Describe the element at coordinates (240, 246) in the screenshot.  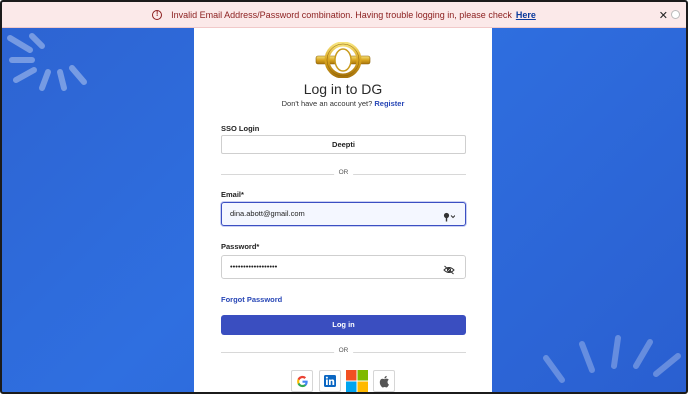
I see `password-label: Password*` at that location.